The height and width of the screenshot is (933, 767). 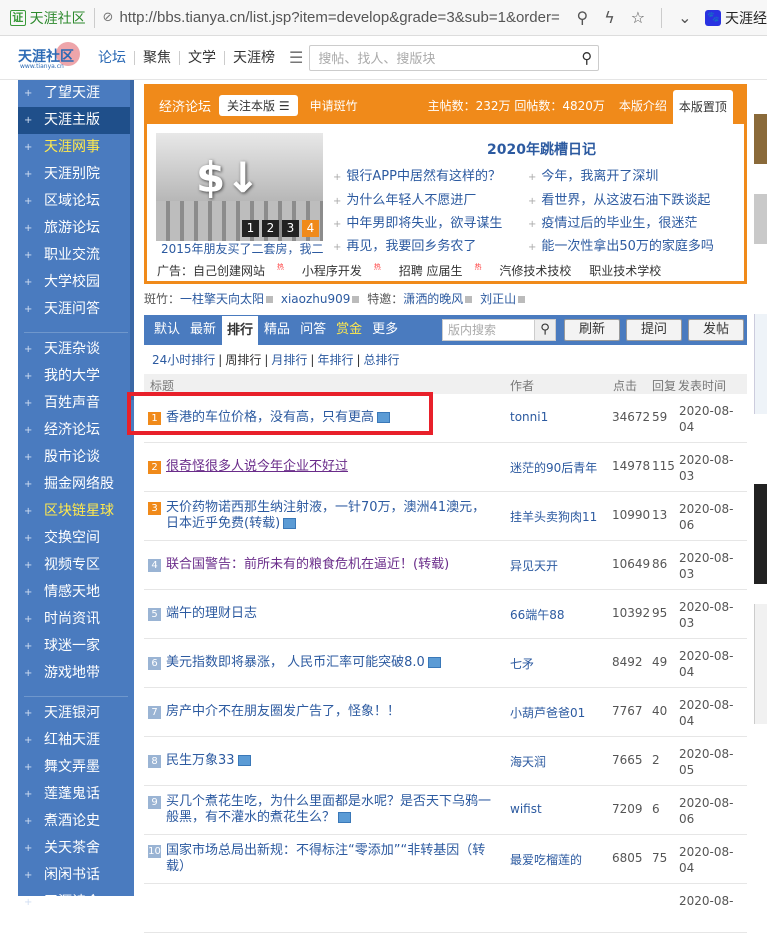 I want to click on banner-link: 再见，我要回乡务农了, so click(x=404, y=244).